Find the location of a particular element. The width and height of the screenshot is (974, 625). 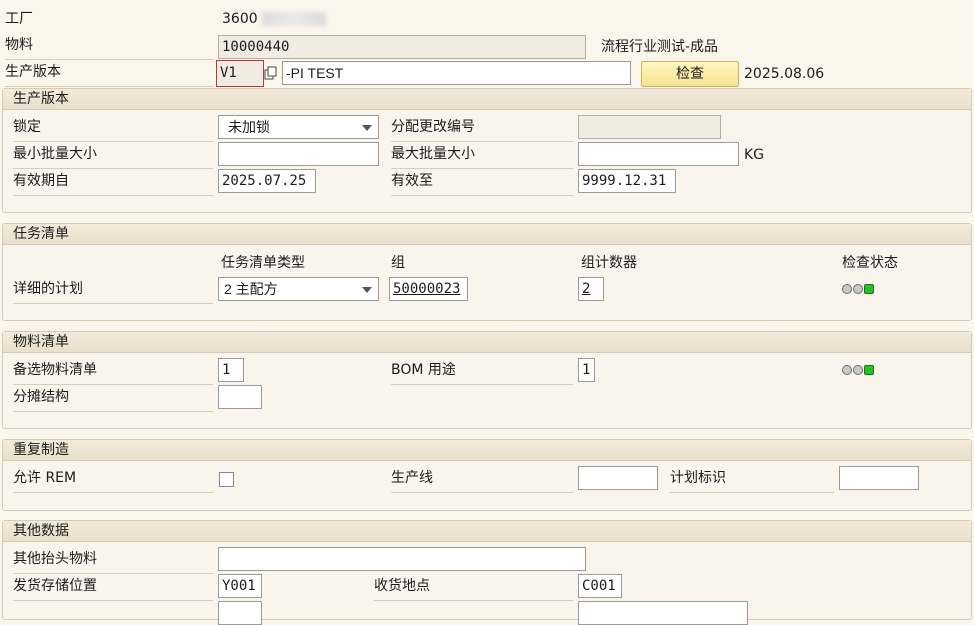

group-title: 生产版本 is located at coordinates (487, 99).